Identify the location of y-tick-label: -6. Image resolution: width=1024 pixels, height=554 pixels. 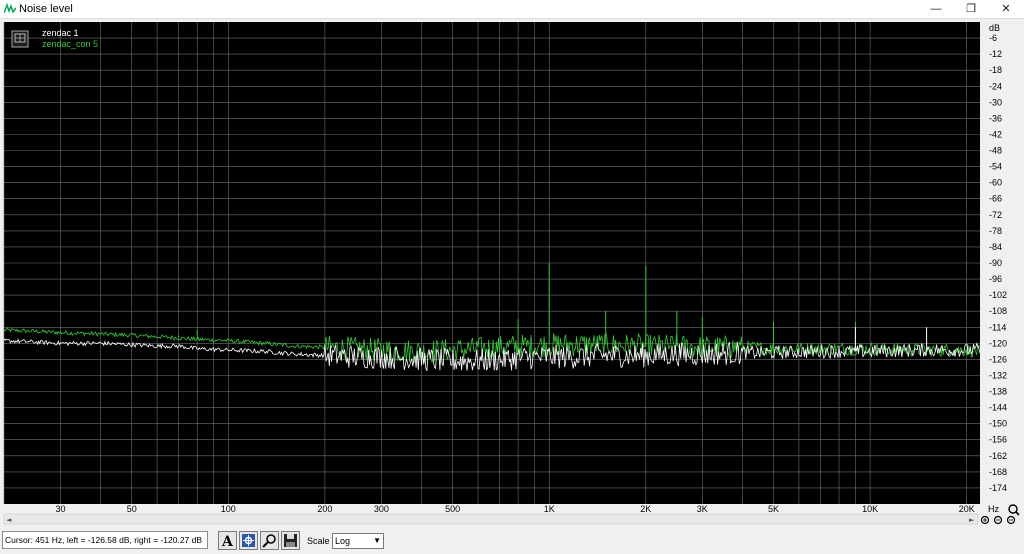
(993, 38).